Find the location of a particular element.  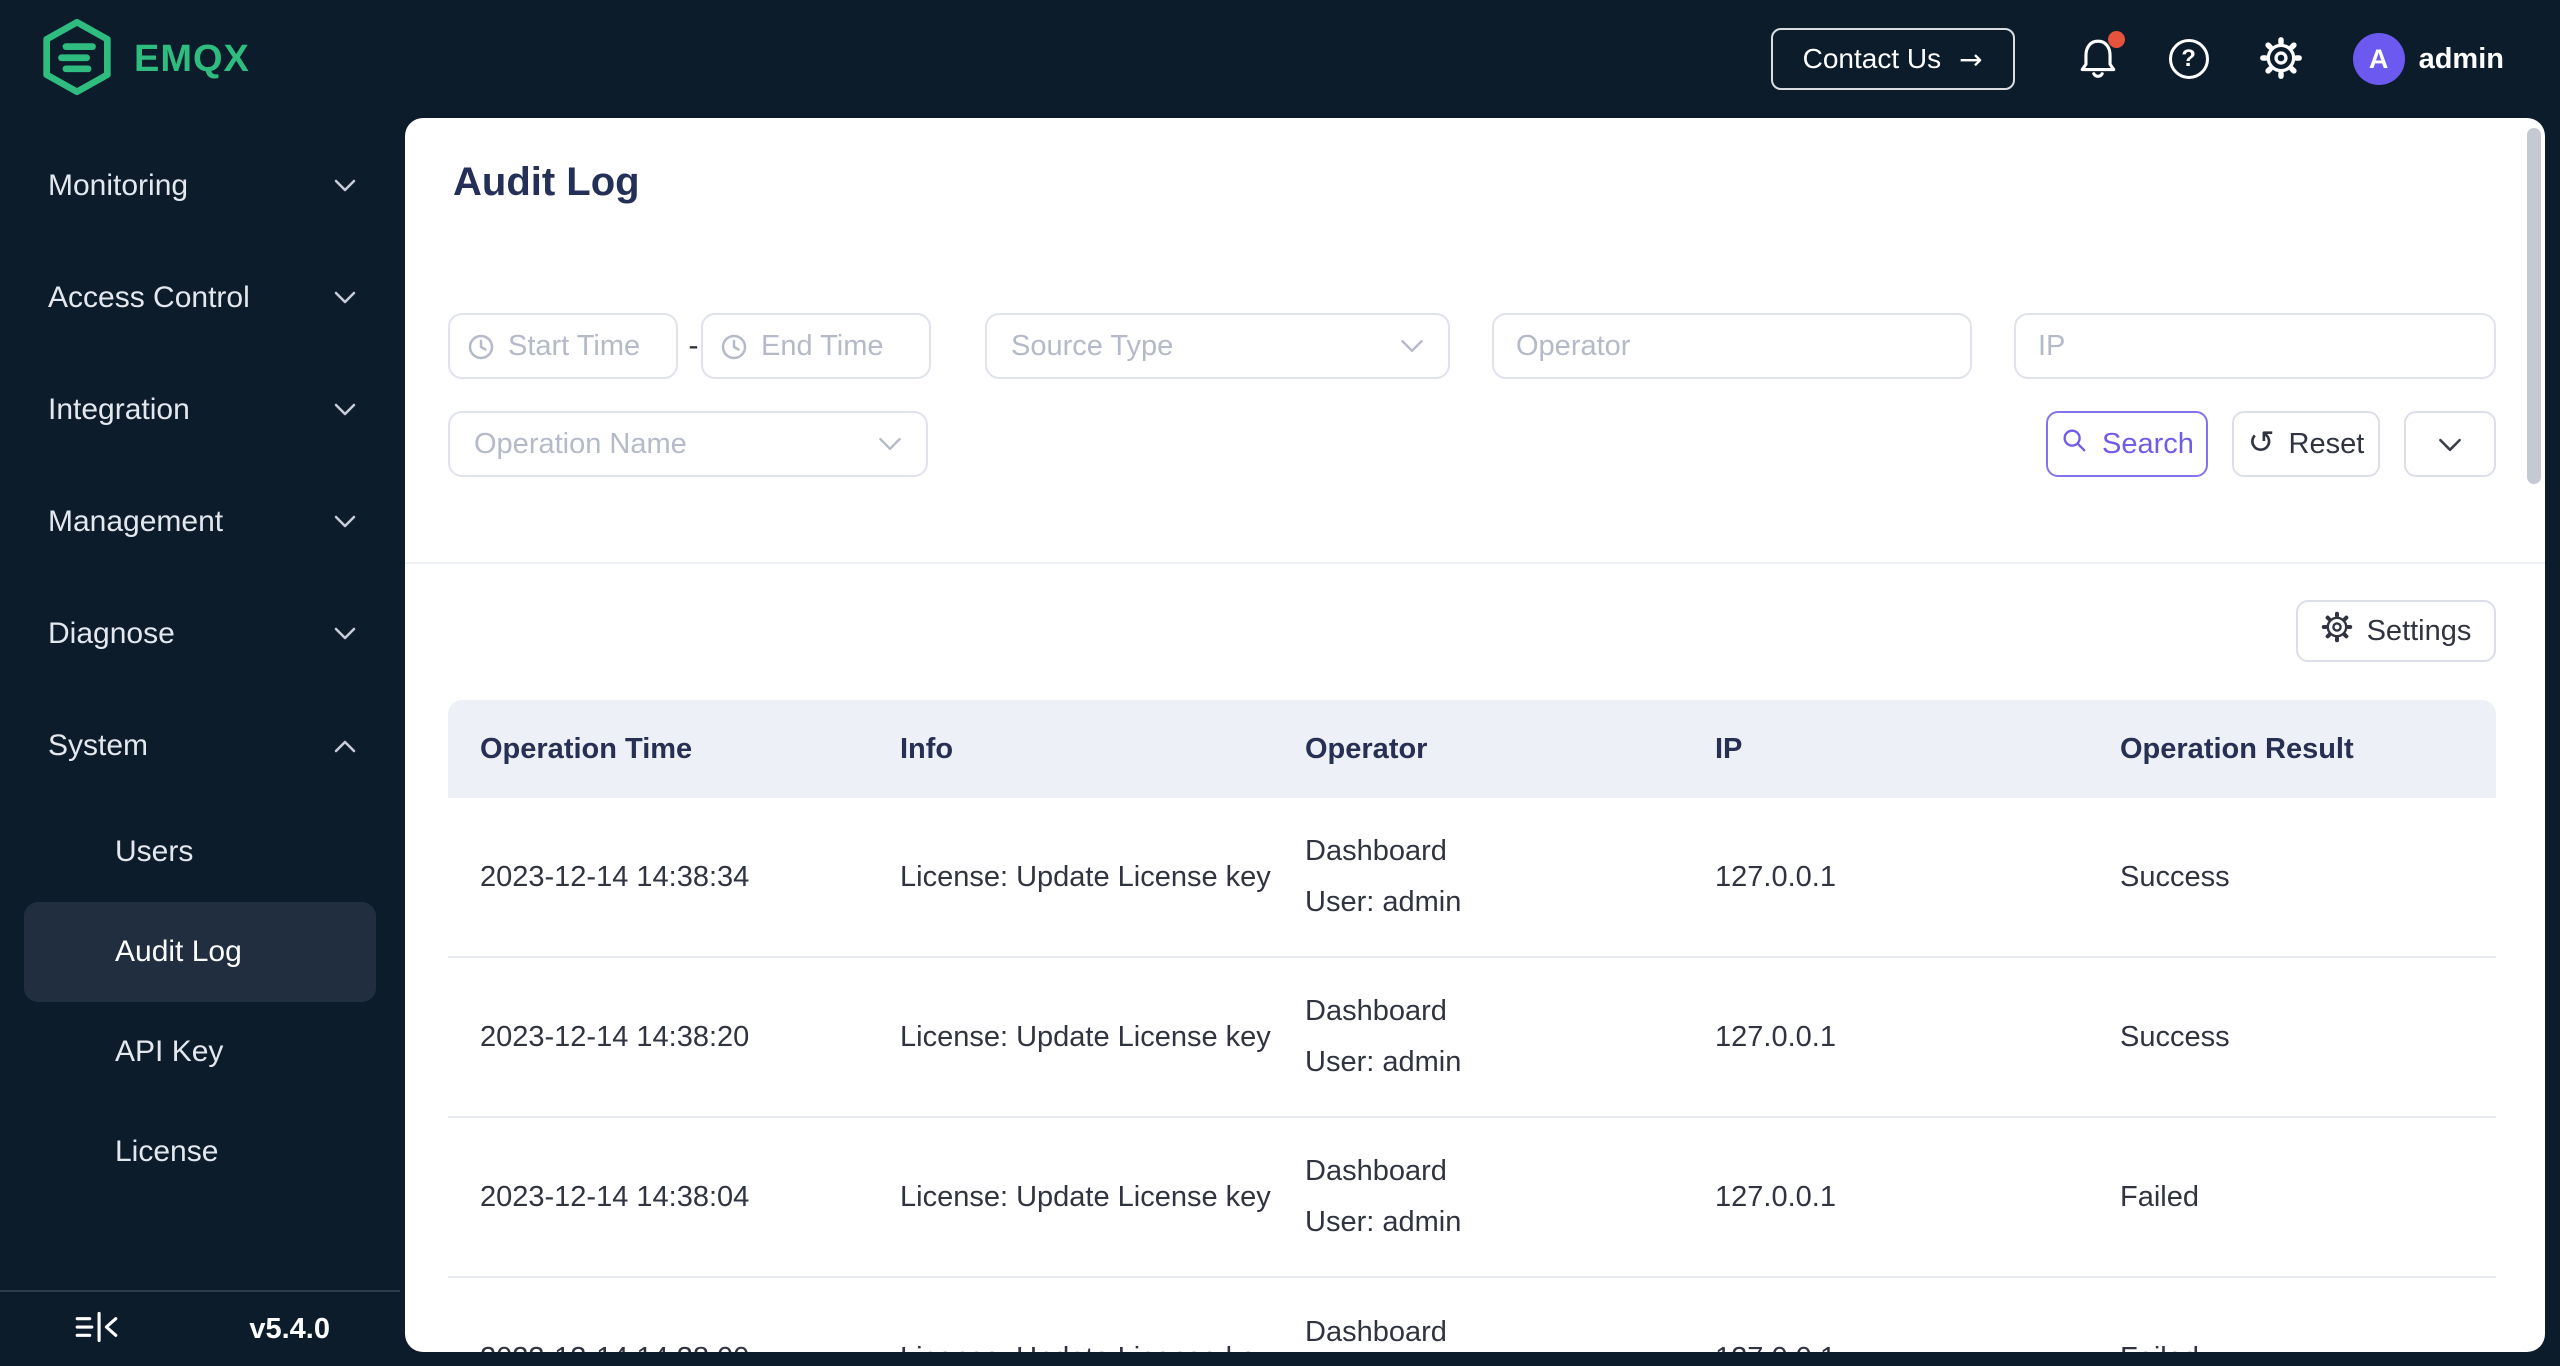

arrow-right-icon: → is located at coordinates (1971, 59).